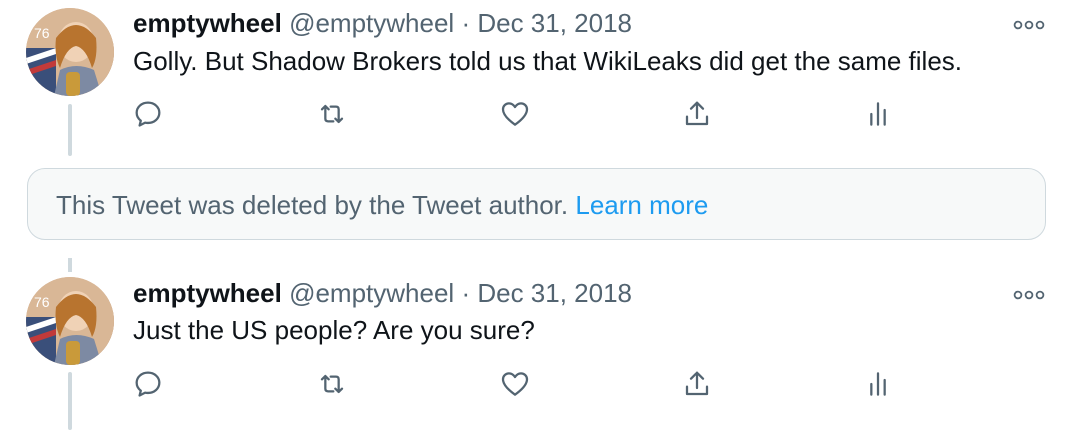  Describe the element at coordinates (641, 205) in the screenshot. I see `learn-more-link: Learn more` at that location.